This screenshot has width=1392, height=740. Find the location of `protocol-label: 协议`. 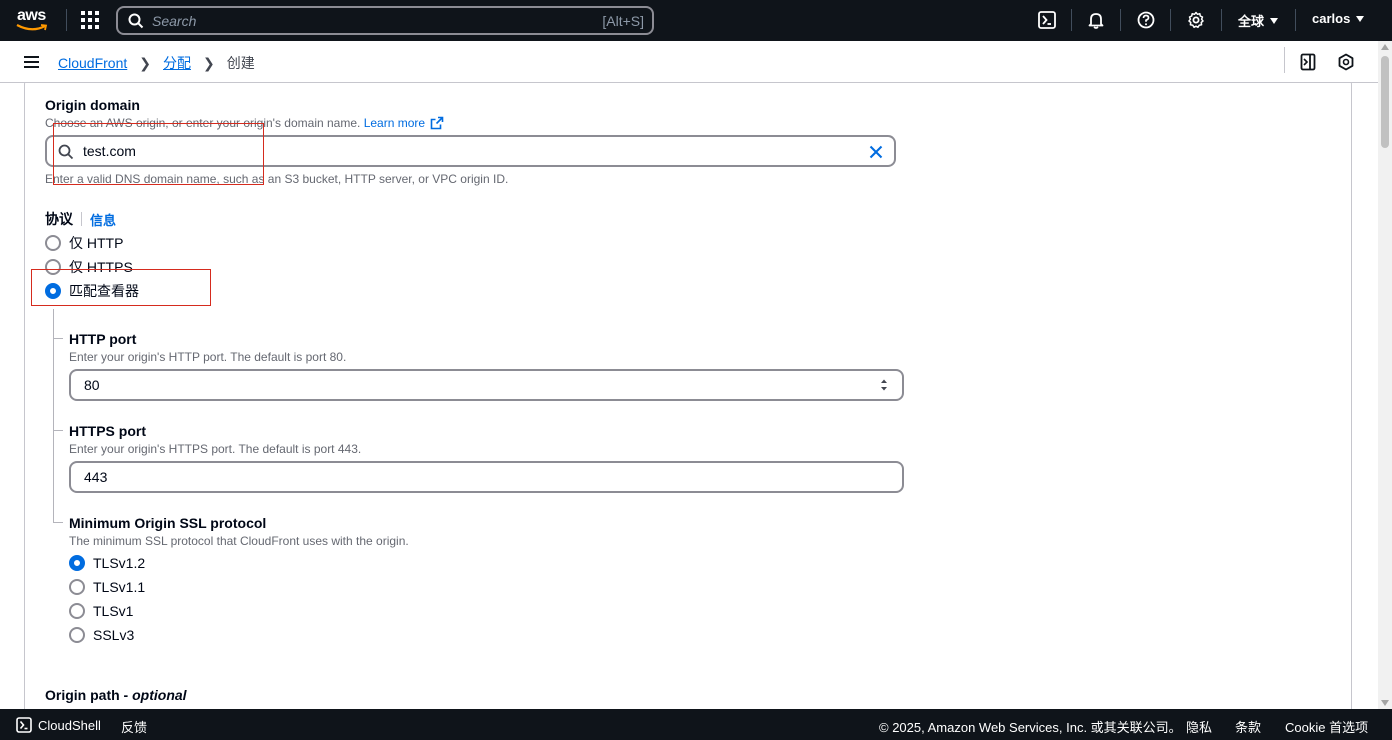

protocol-label: 协议 is located at coordinates (59, 219).